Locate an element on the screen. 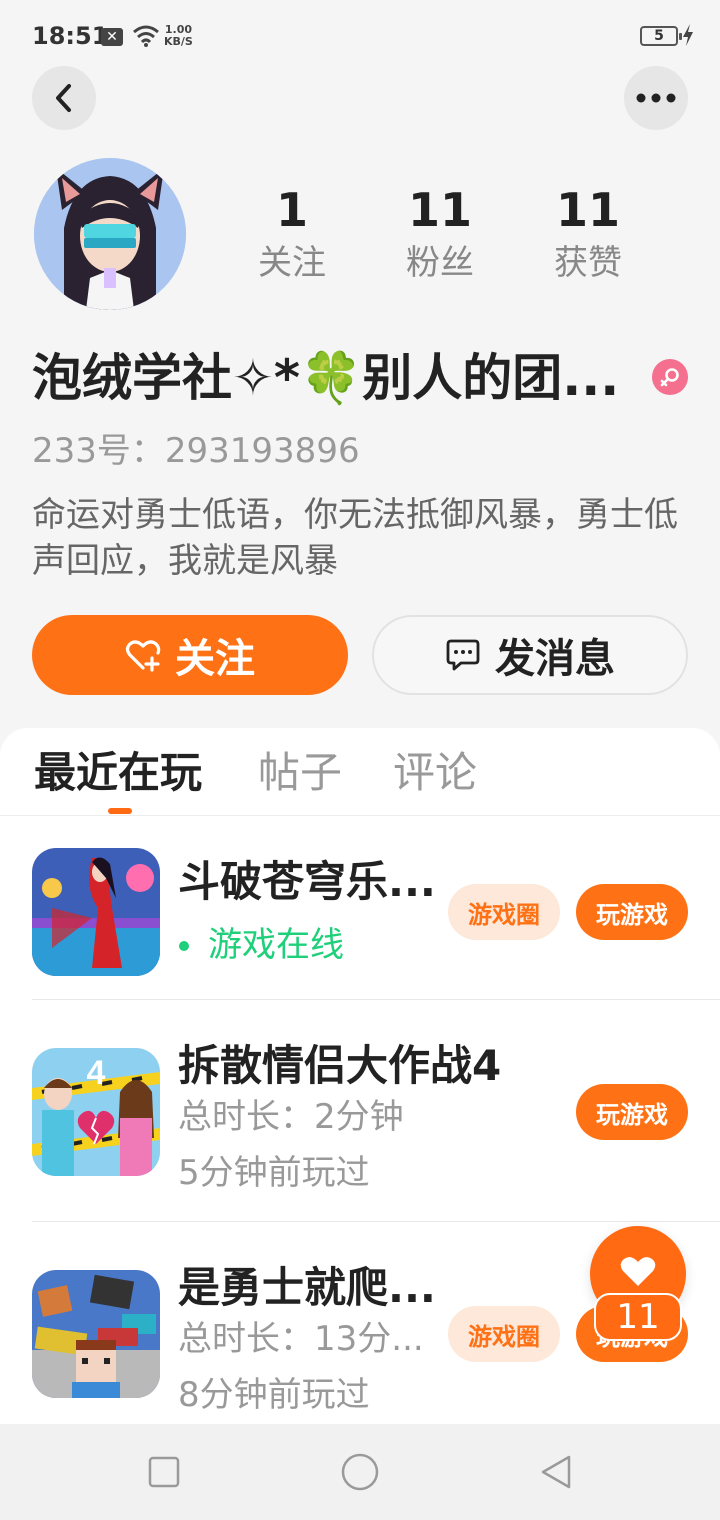 The image size is (720, 1520). chat-bubble-icon is located at coordinates (463, 655).